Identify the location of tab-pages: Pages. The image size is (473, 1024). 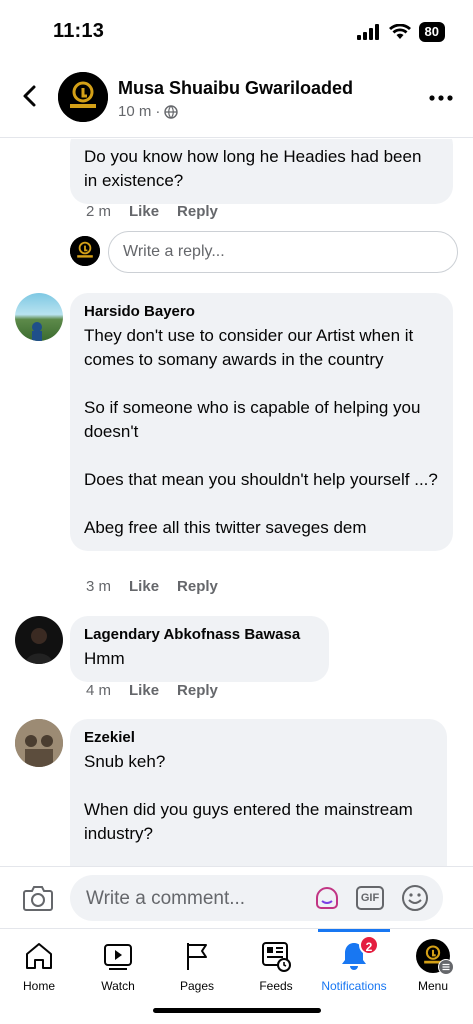
(197, 966).